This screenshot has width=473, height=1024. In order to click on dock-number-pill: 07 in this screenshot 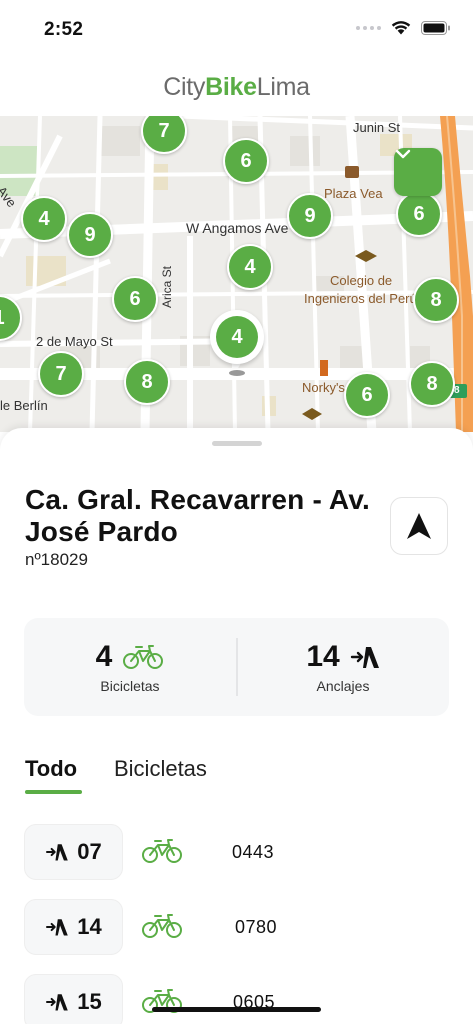, I will do `click(73, 852)`.